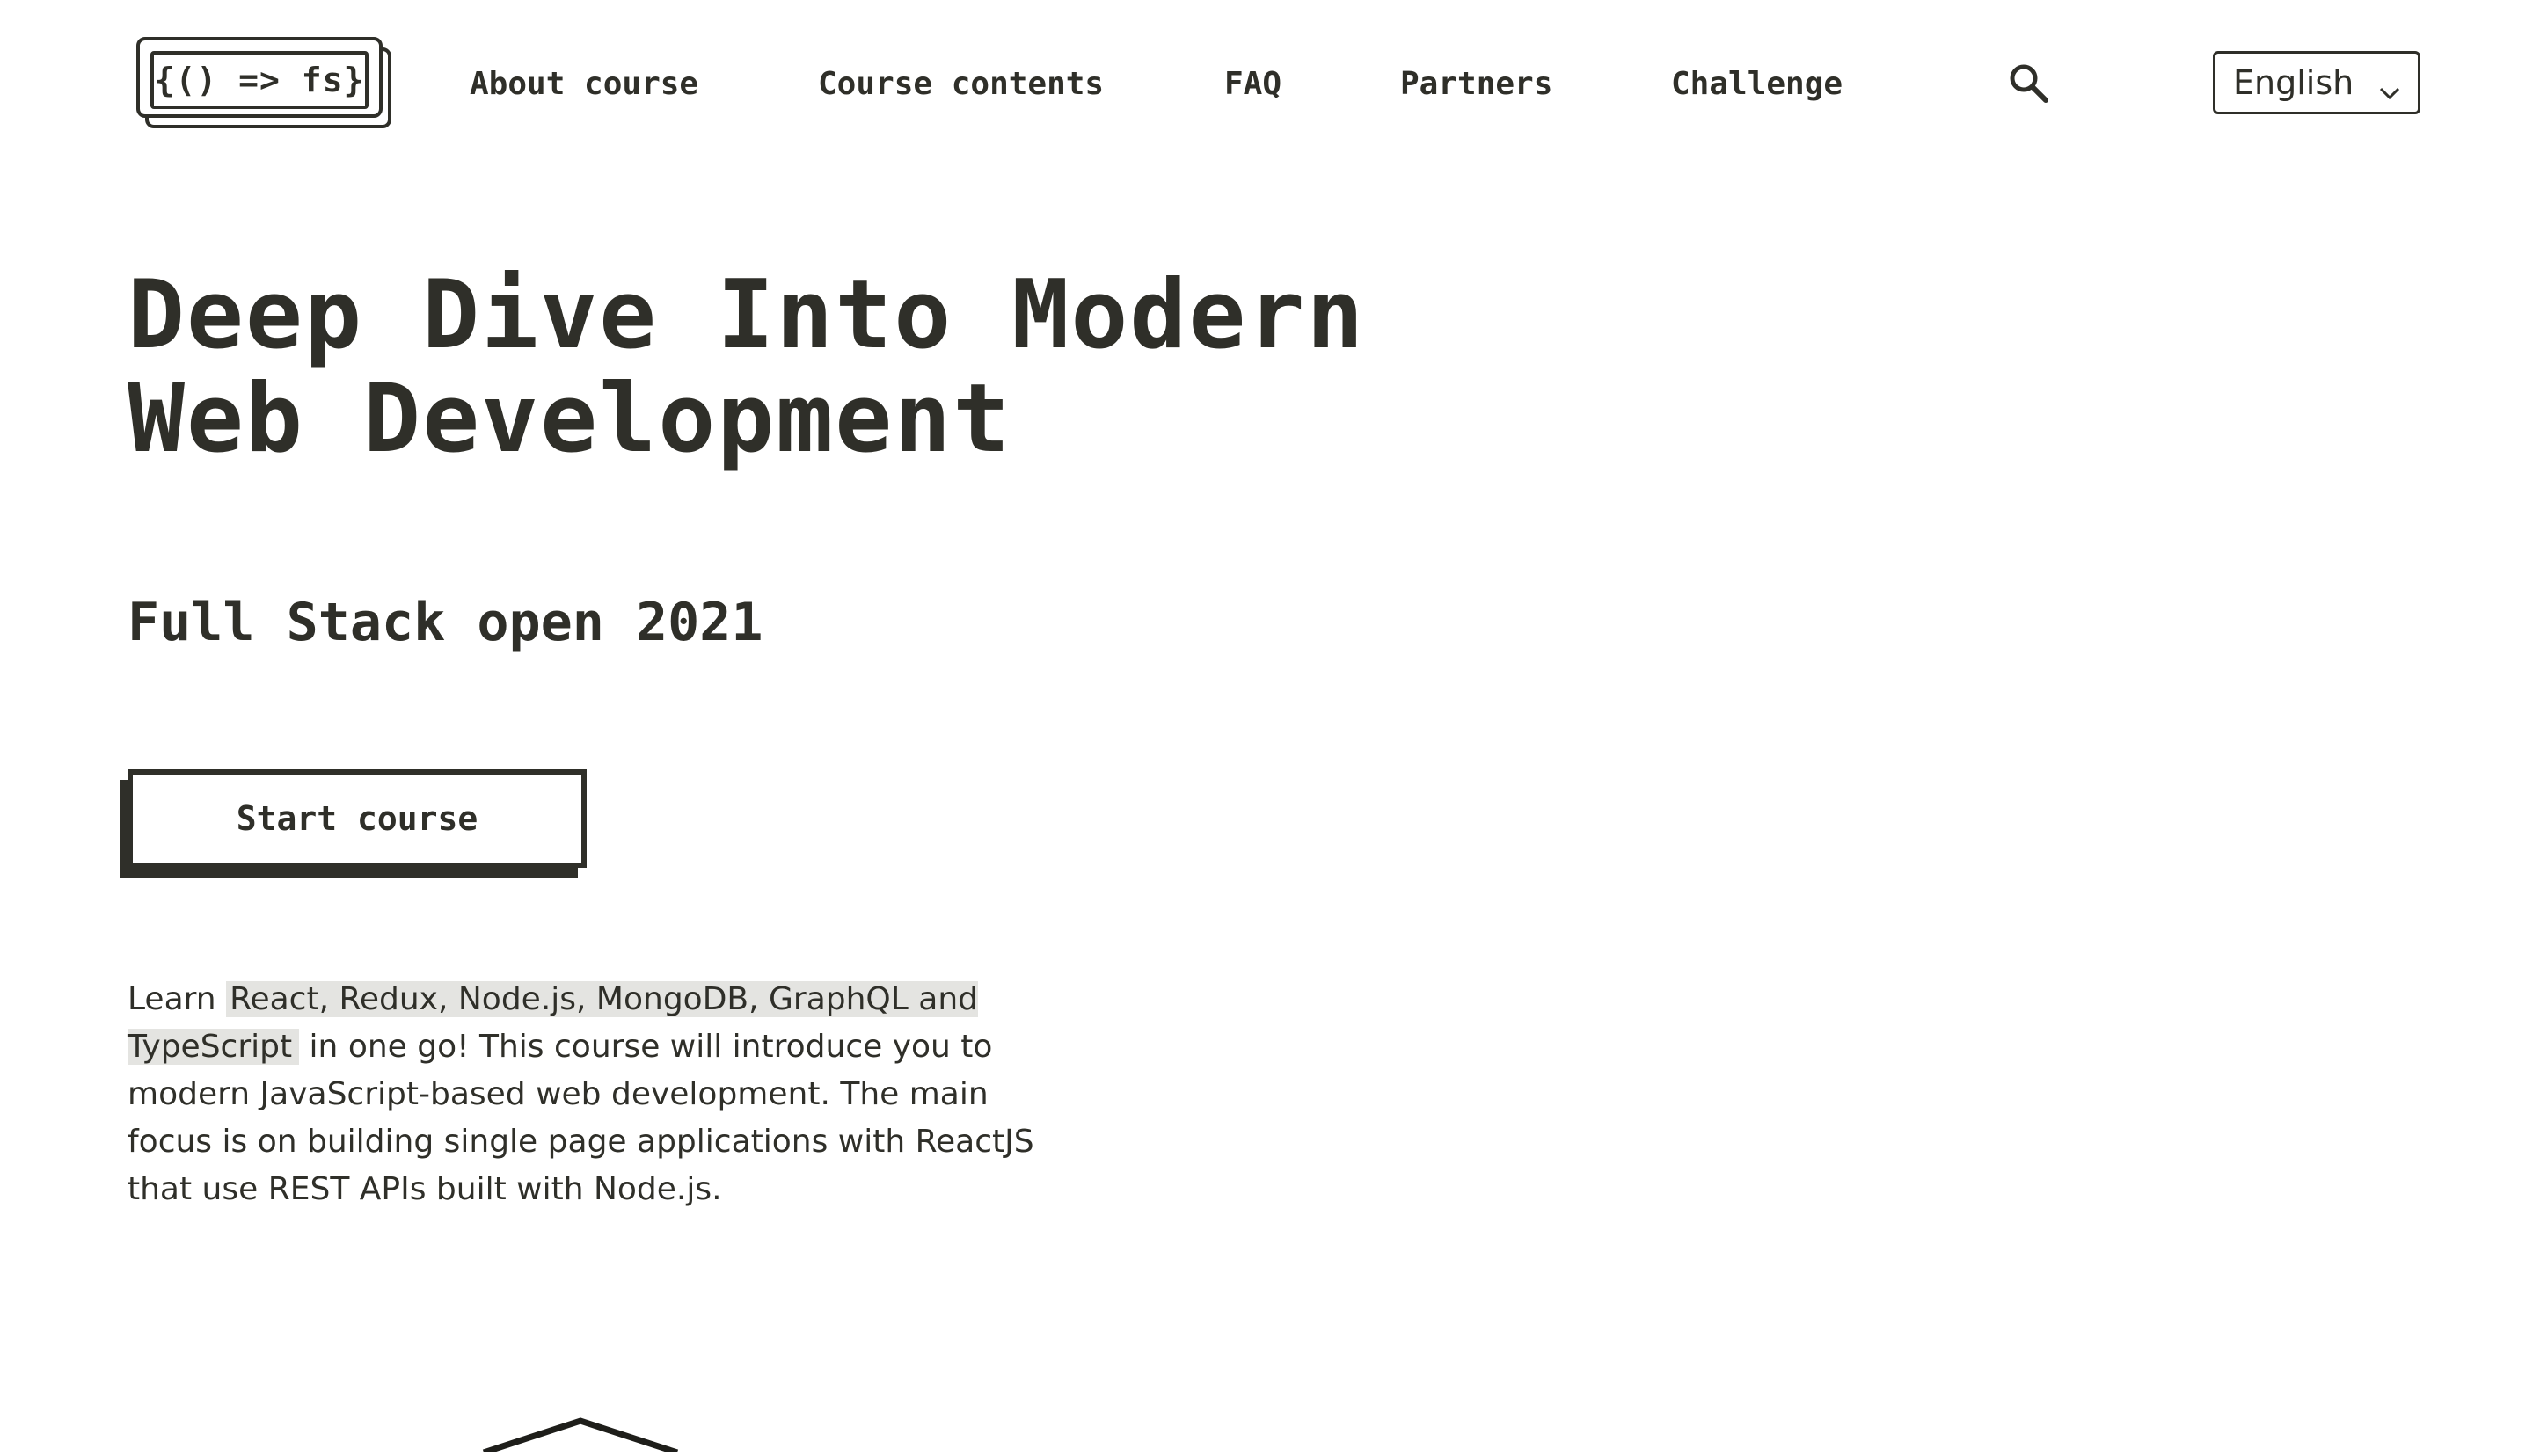 The image size is (2533, 1456). Describe the element at coordinates (1757, 84) in the screenshot. I see `nav-challenge: Challenge` at that location.